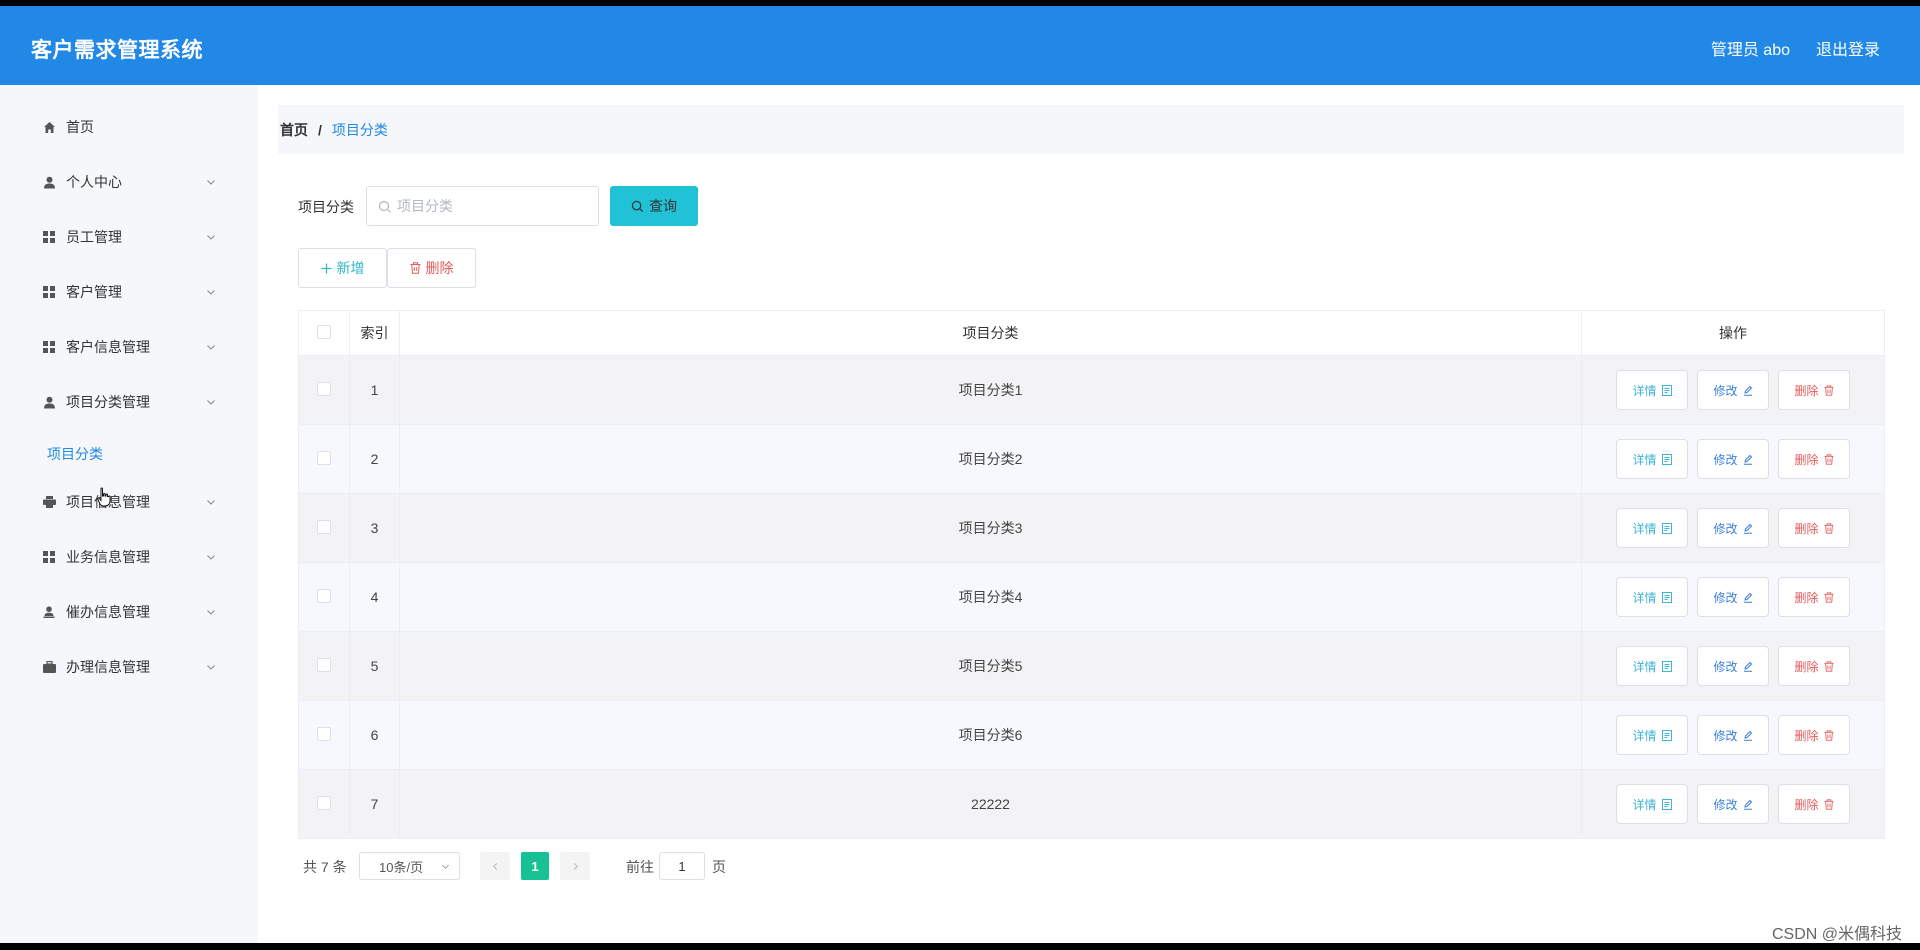 This screenshot has height=950, width=1920. I want to click on table-row: 2 项目分类2 详情 修改 删除, so click(1091, 459).